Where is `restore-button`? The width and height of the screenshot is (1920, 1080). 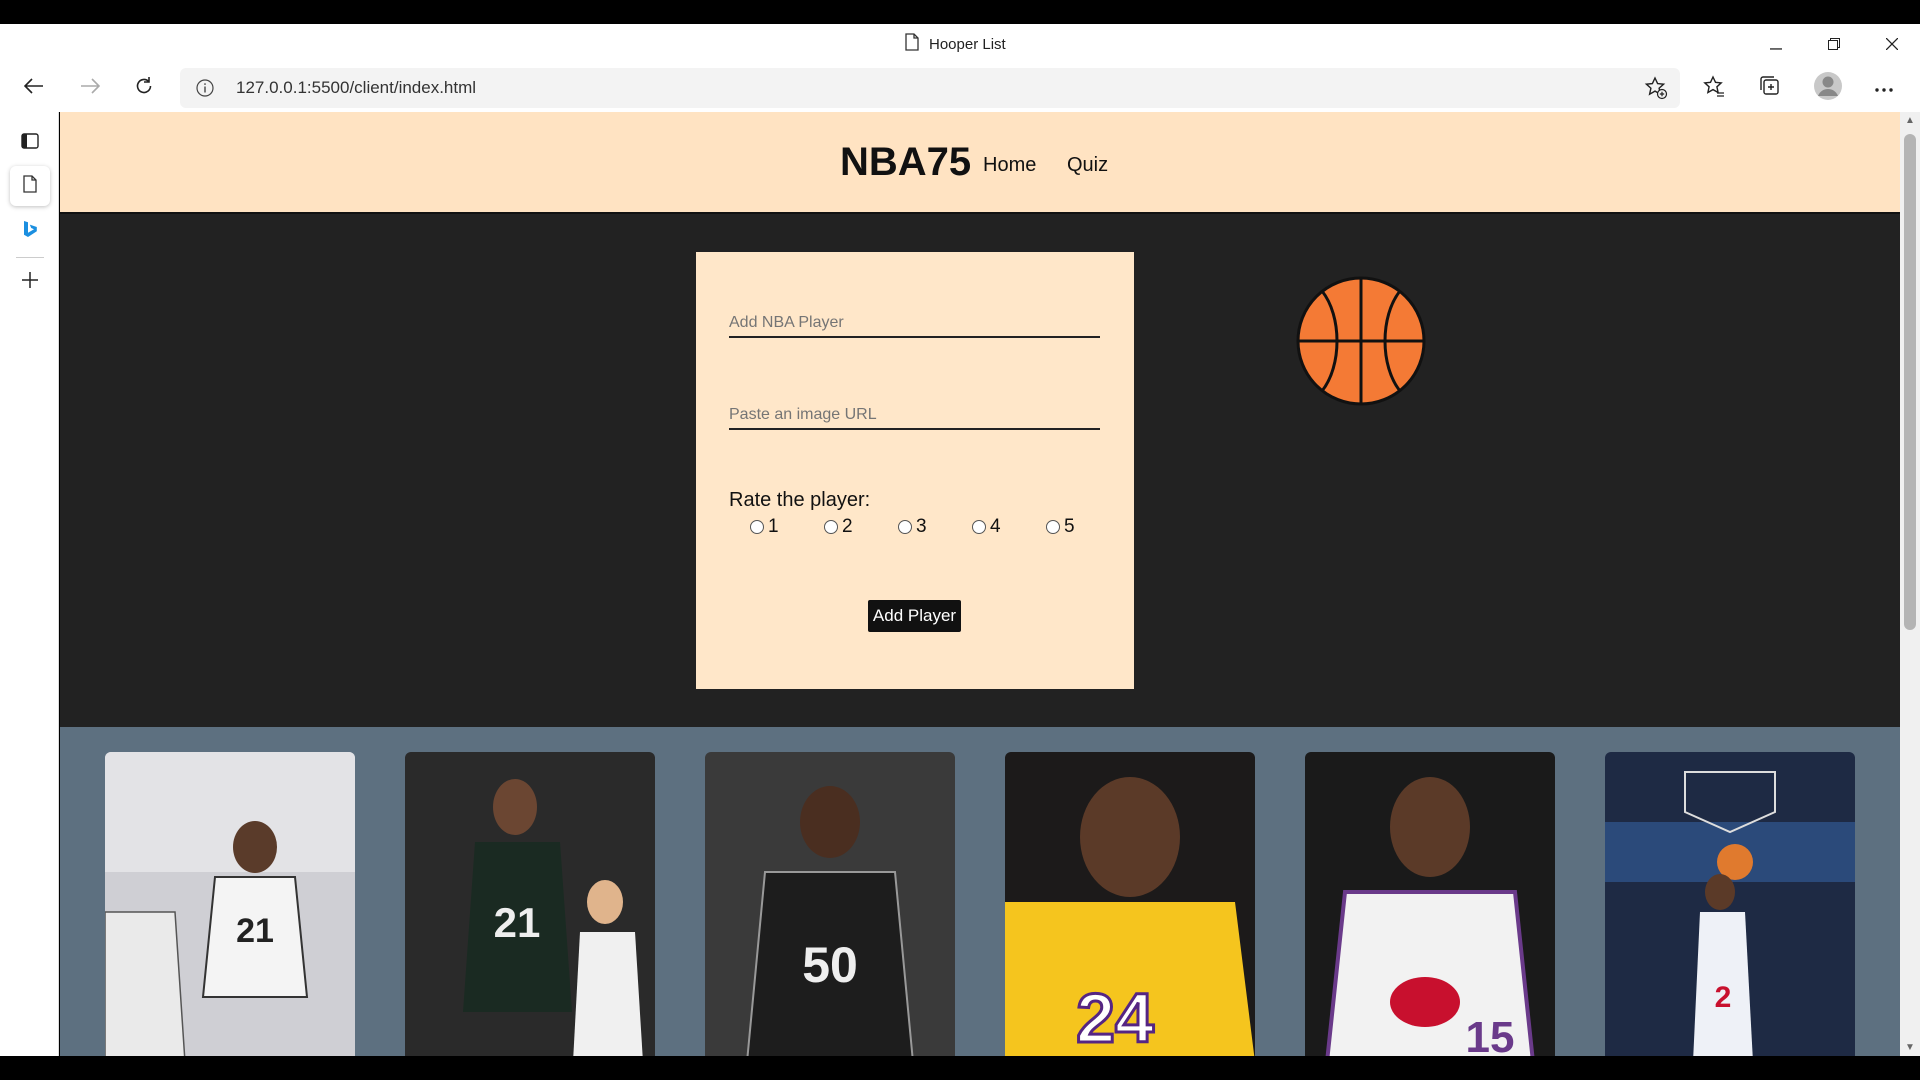
restore-button is located at coordinates (1834, 44).